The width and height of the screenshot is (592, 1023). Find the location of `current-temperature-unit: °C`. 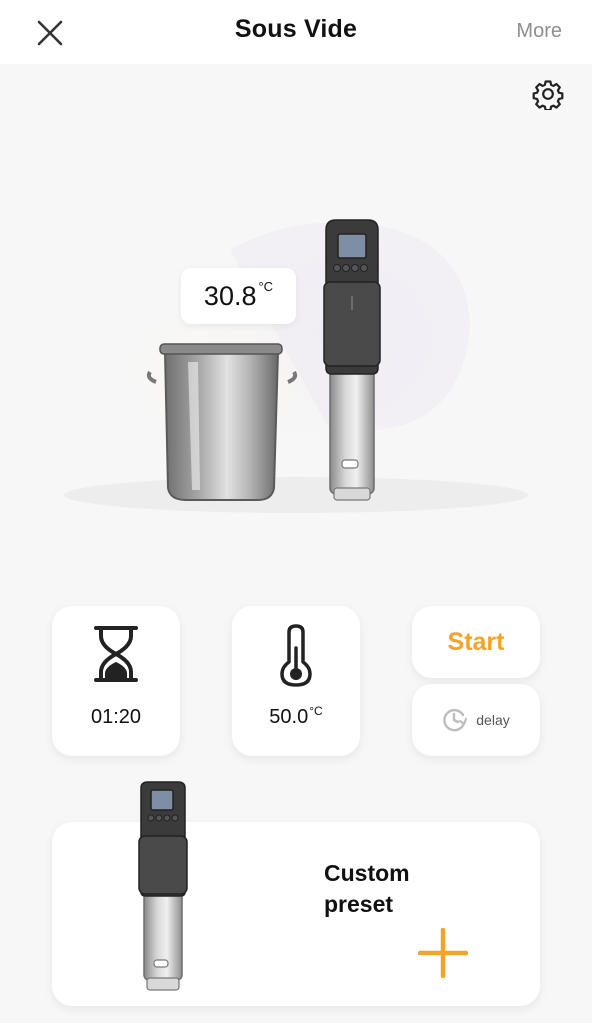

current-temperature-unit: °C is located at coordinates (266, 286).